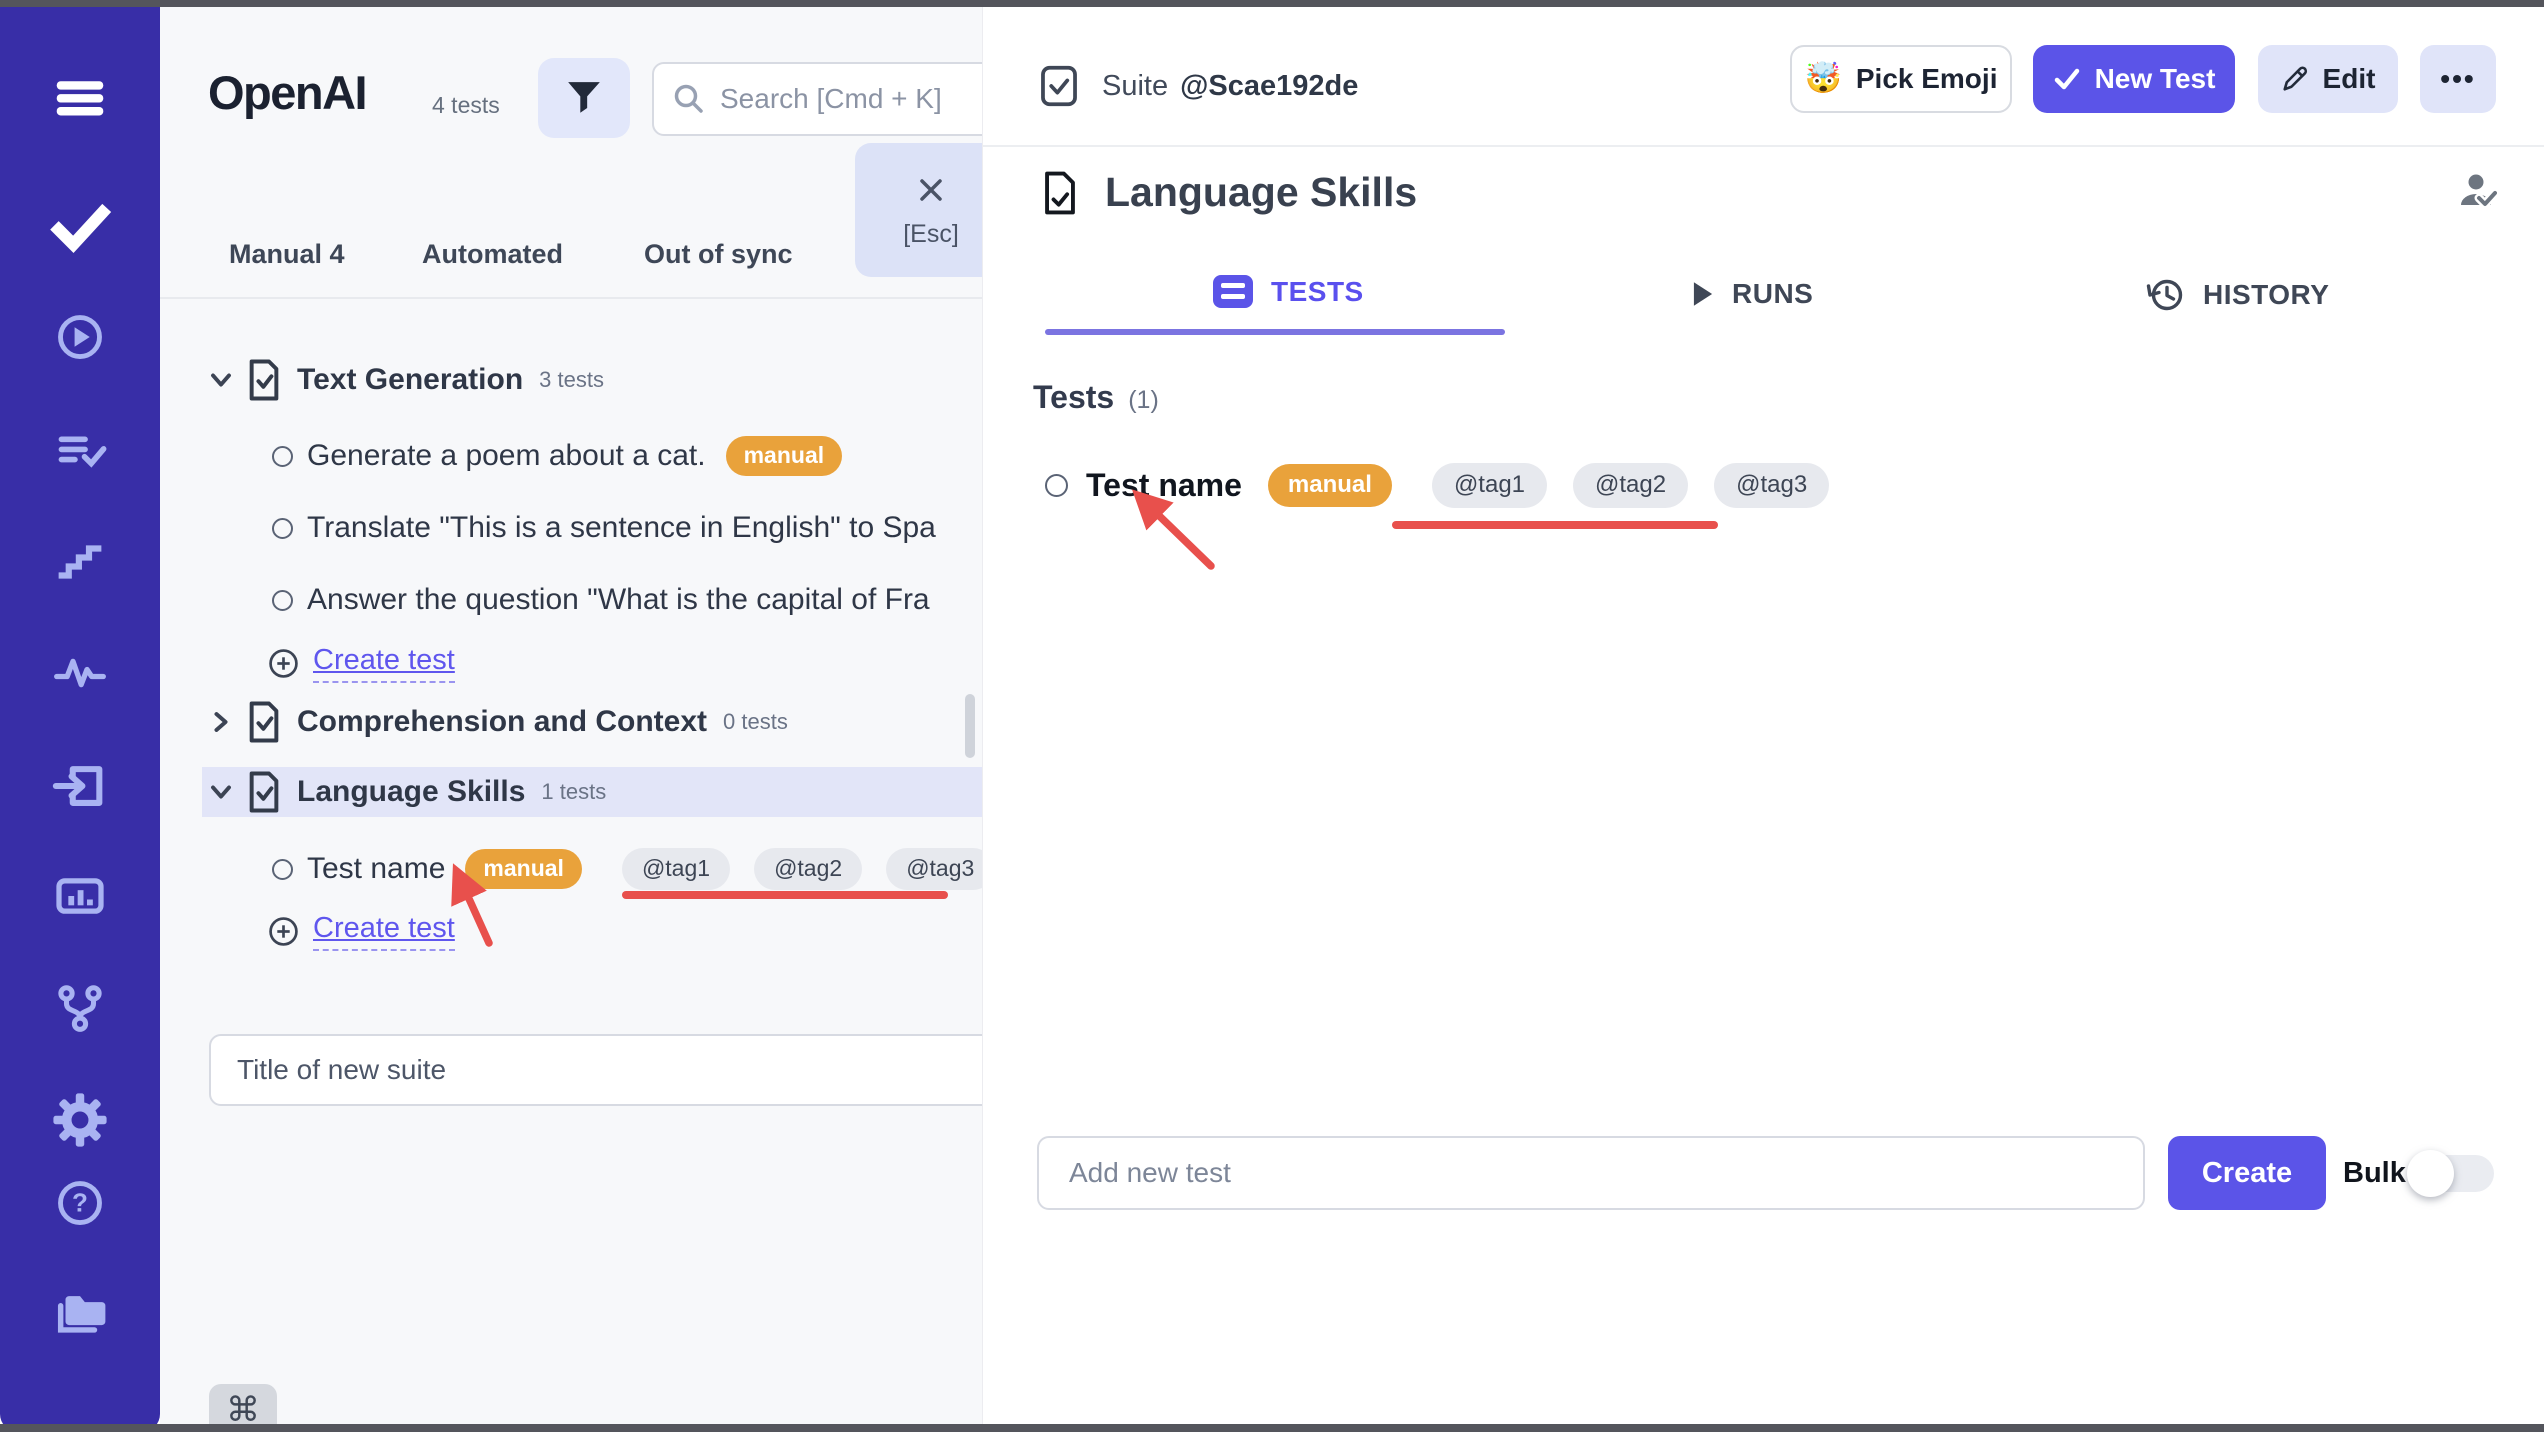  I want to click on screen-bottom-strip, so click(1272, 1428).